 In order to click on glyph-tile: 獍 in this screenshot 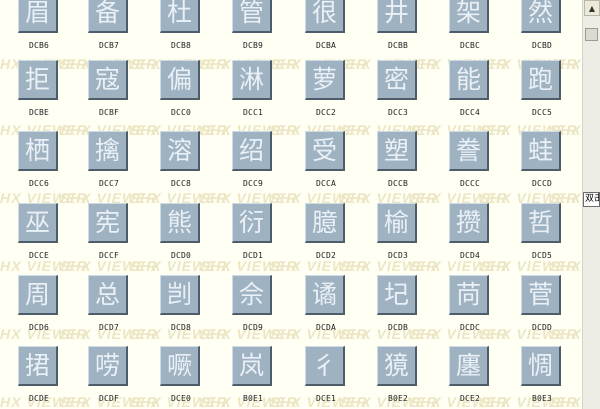, I will do `click(397, 366)`.